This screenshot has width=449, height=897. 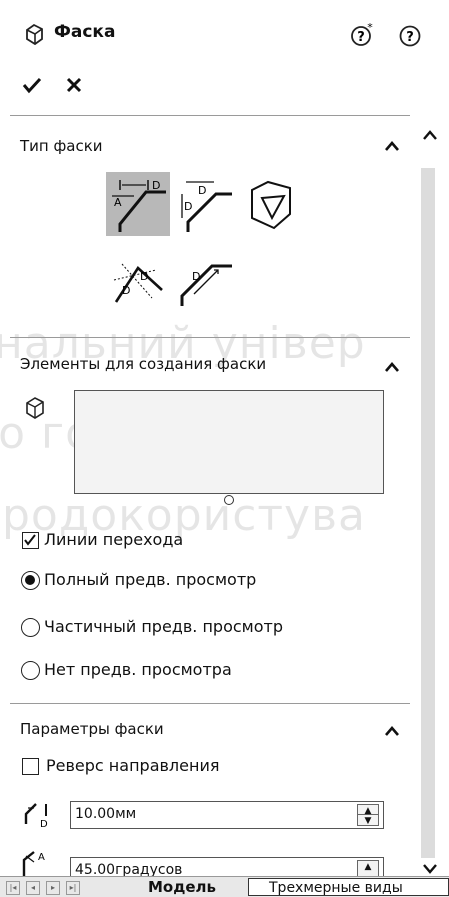 I want to click on tab-nav-prev-icon: ◂, so click(x=33, y=888).